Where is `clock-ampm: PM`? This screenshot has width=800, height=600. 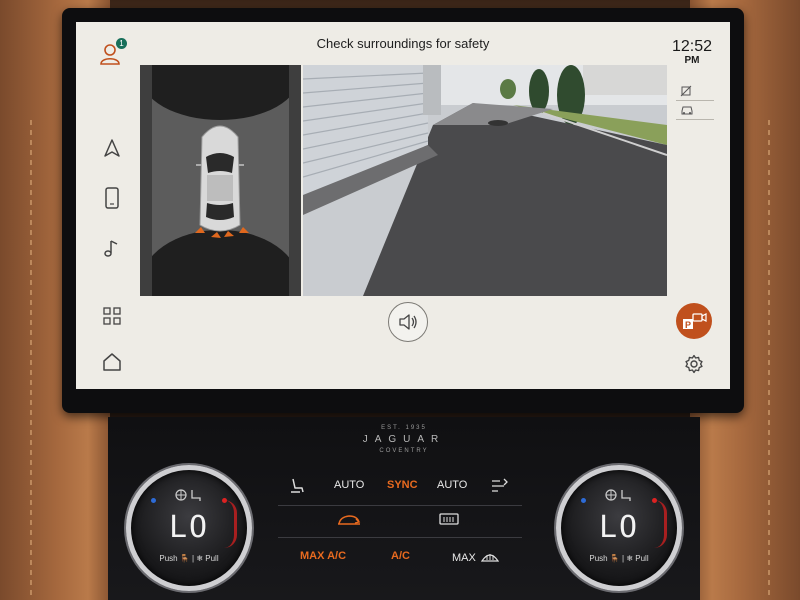 clock-ampm: PM is located at coordinates (692, 60).